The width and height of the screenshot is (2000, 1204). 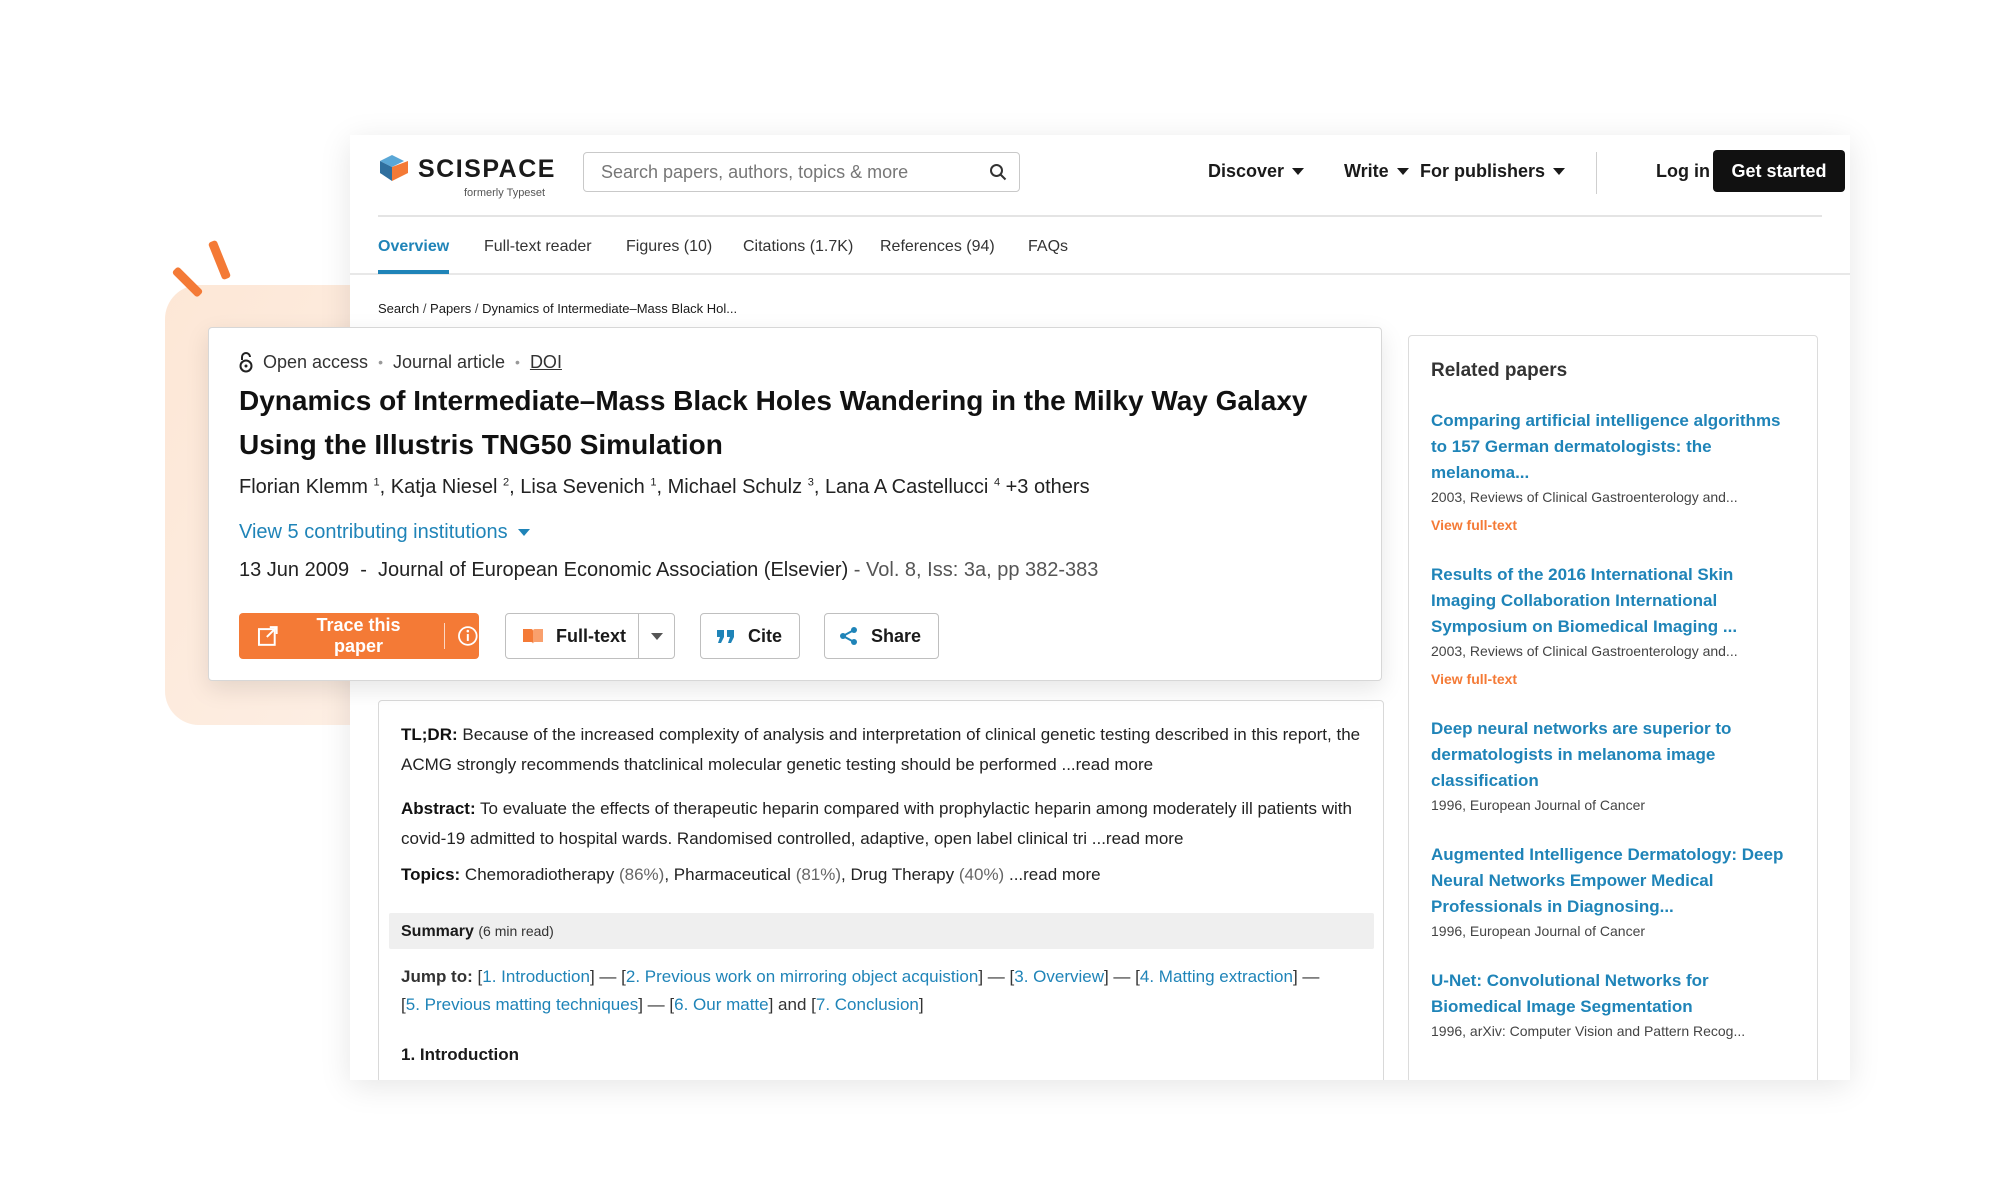 What do you see at coordinates (533, 636) in the screenshot?
I see `book-icon` at bounding box center [533, 636].